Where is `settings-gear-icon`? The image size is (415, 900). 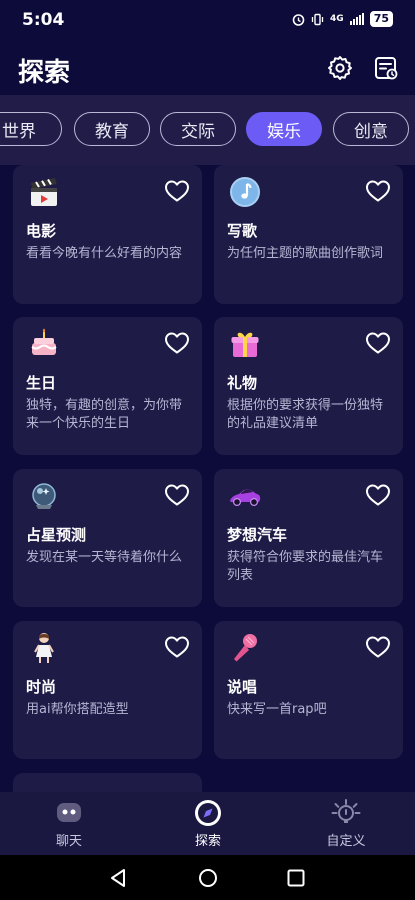 settings-gear-icon is located at coordinates (340, 68).